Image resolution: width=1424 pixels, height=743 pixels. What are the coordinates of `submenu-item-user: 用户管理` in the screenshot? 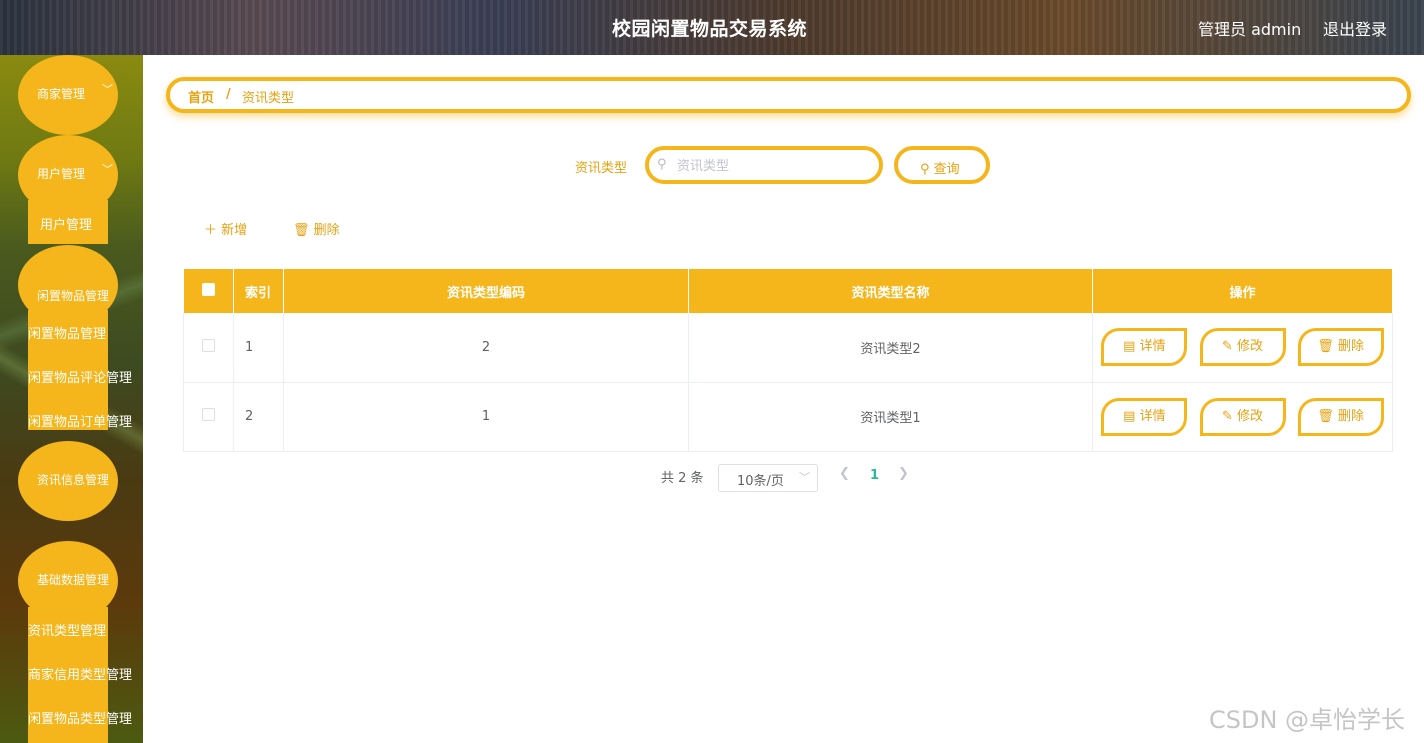 It's located at (66, 223).